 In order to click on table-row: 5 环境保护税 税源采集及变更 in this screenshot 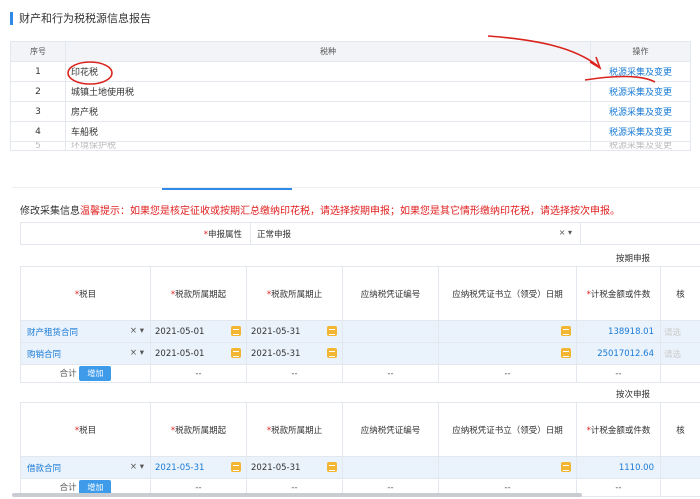, I will do `click(350, 146)`.